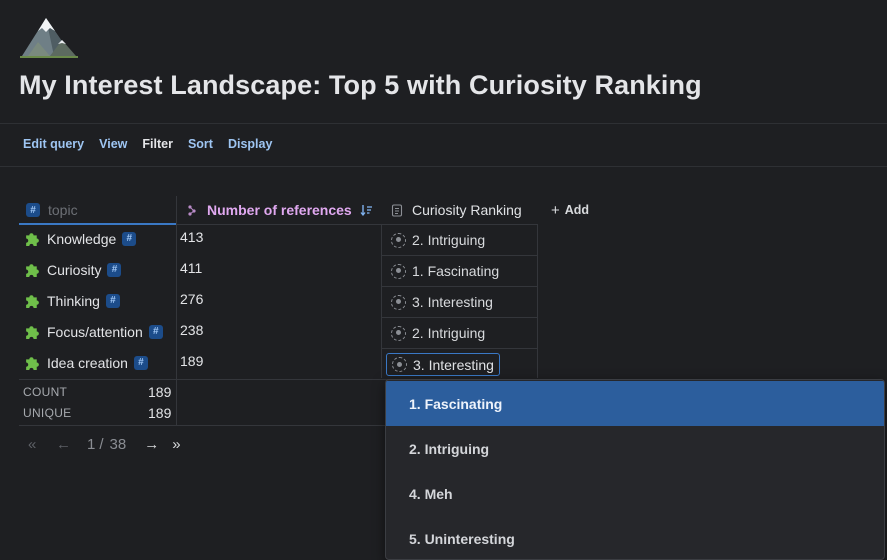  What do you see at coordinates (191, 237) in the screenshot?
I see `references-cell: 413` at bounding box center [191, 237].